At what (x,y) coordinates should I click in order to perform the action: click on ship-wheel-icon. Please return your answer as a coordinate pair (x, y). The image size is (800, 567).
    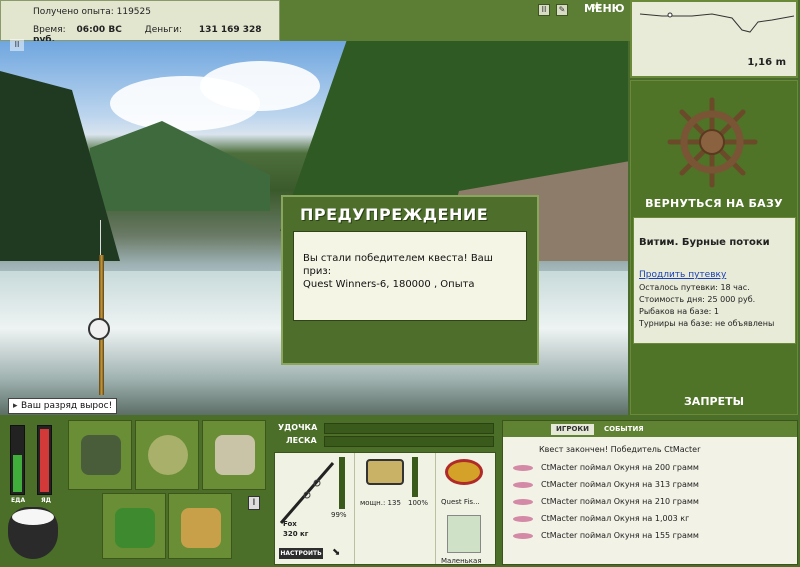
    Looking at the image, I should click on (712, 142).